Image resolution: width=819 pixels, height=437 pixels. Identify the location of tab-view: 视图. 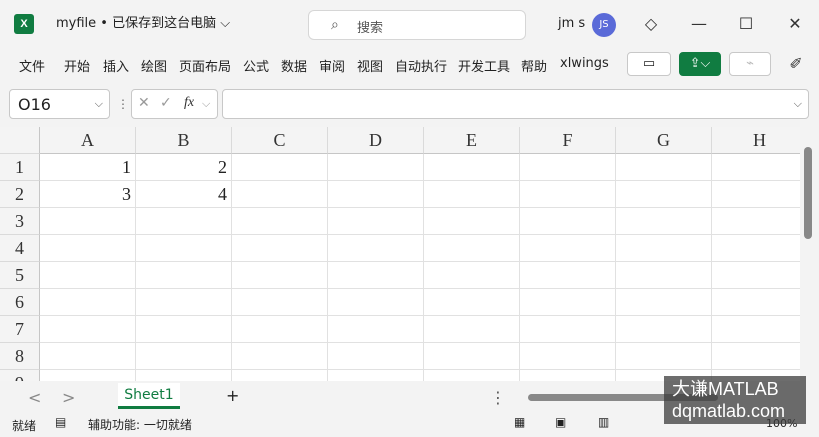
(370, 65).